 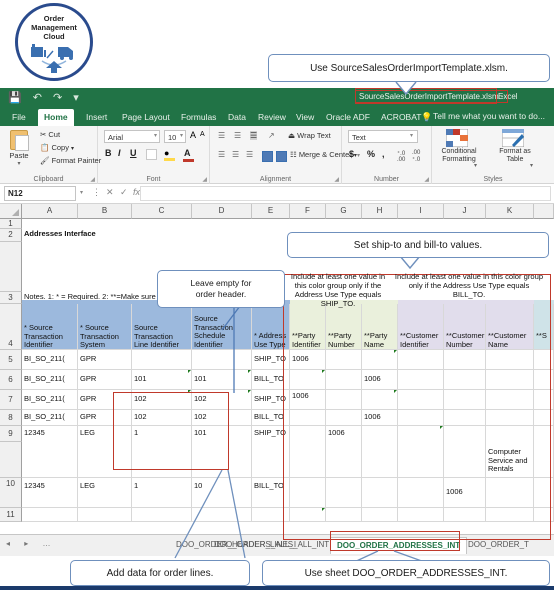 What do you see at coordinates (418, 245) in the screenshot?
I see `callout-set-ship-bill: Set ship-to and bill-to values.` at bounding box center [418, 245].